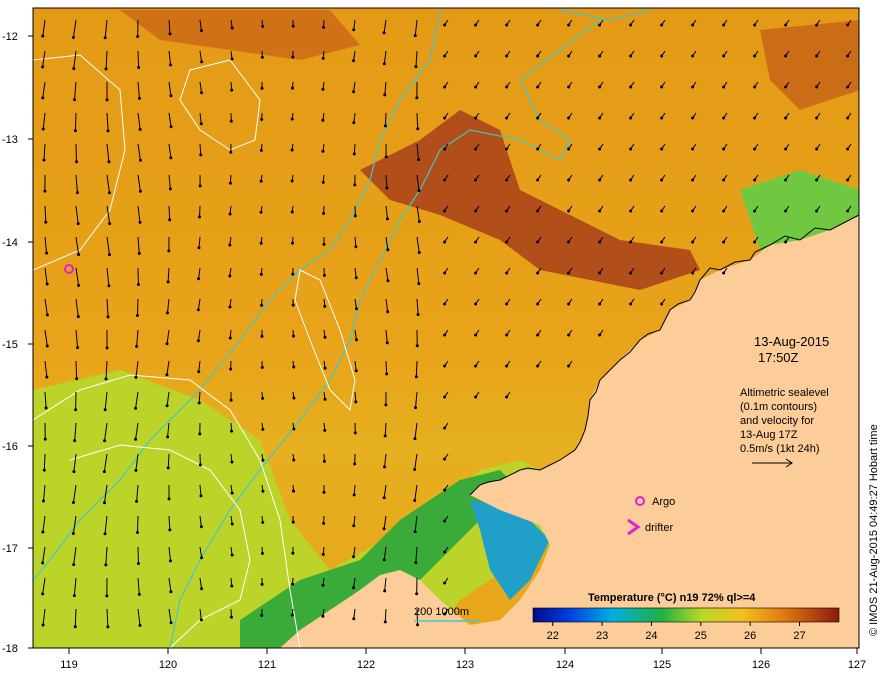 The width and height of the screenshot is (880, 680). I want to click on argo-legend-label: Argo, so click(663, 502).